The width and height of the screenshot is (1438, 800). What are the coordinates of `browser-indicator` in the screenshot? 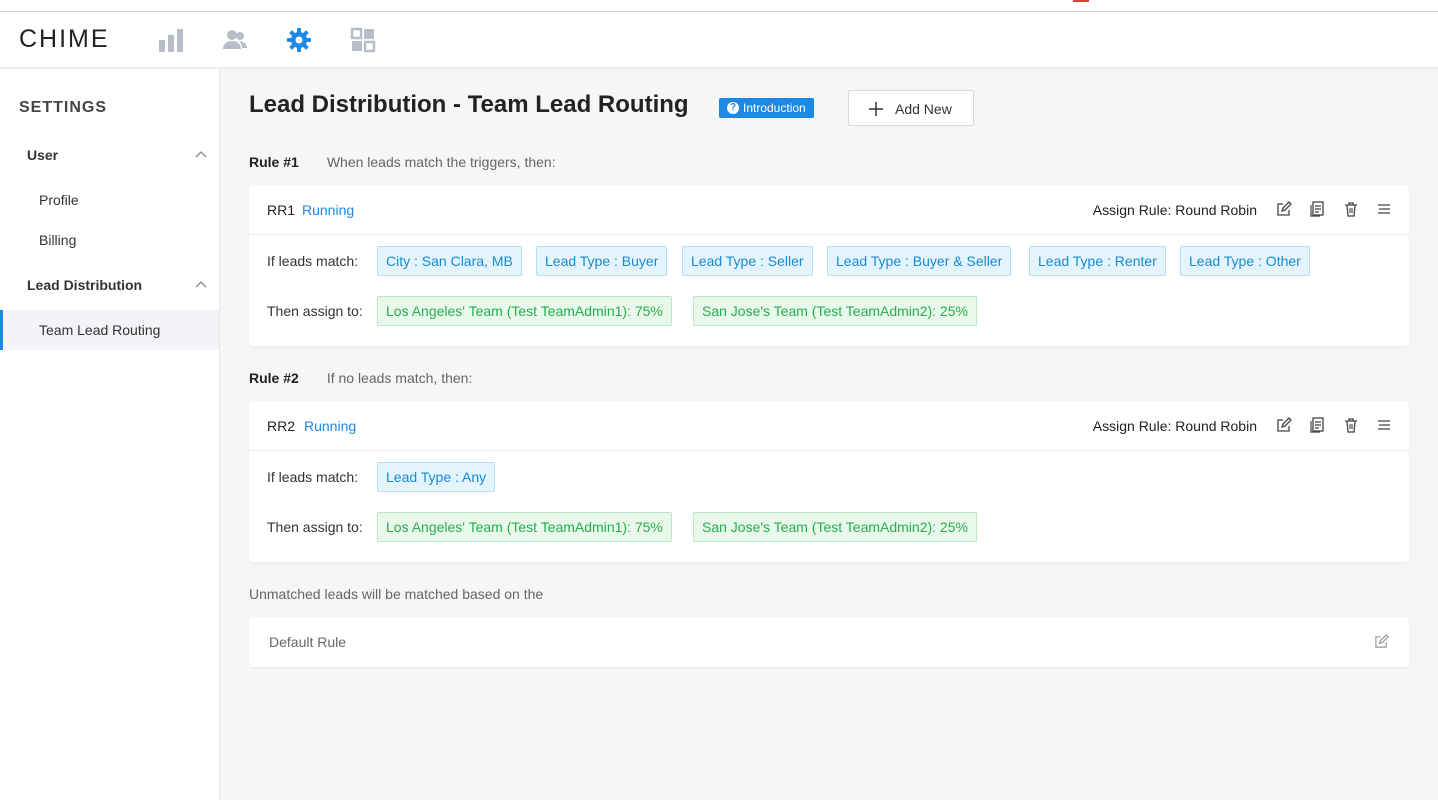 It's located at (1081, 1).